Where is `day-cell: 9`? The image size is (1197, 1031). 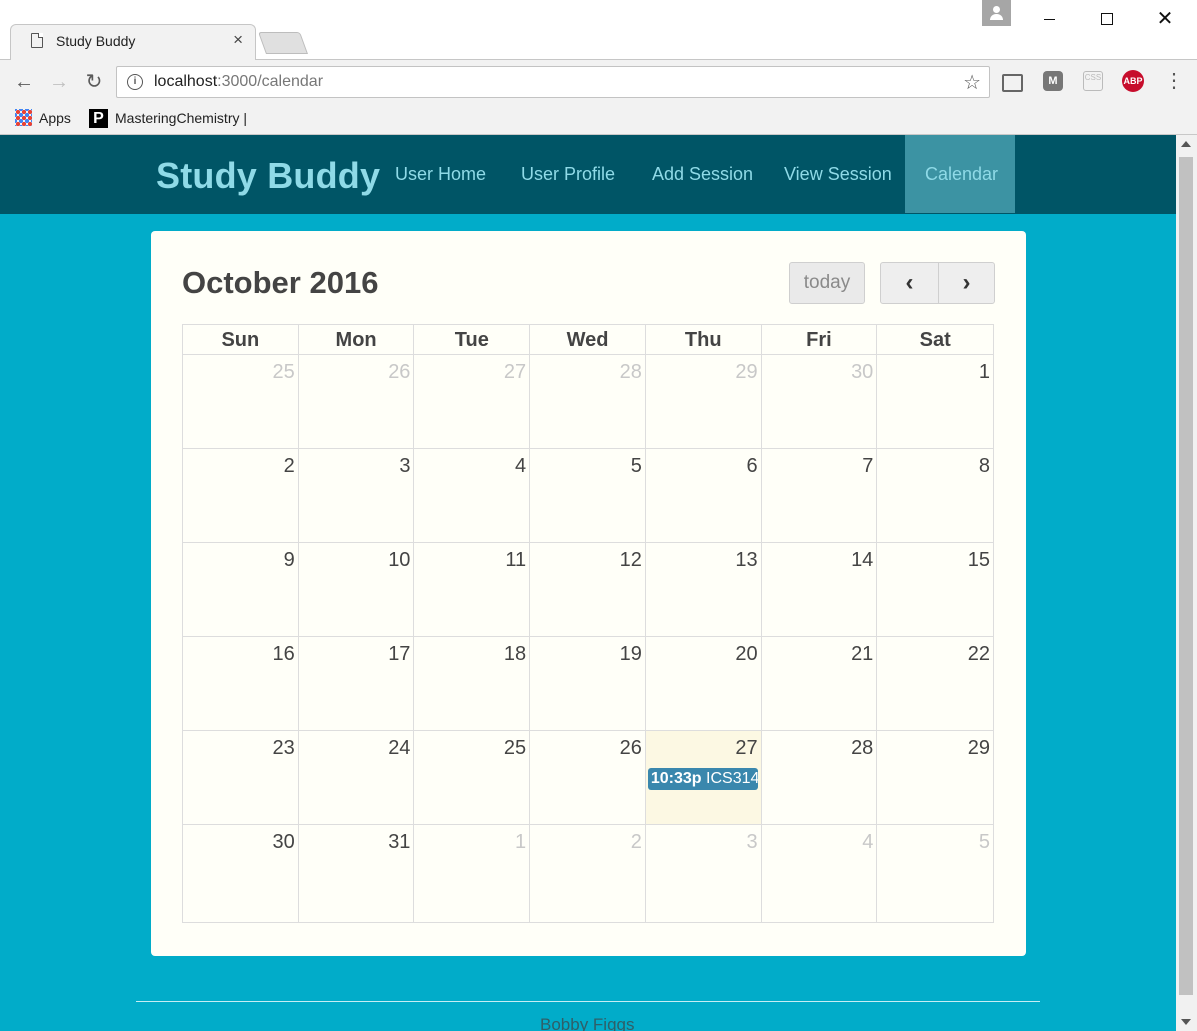
day-cell: 9 is located at coordinates (241, 589).